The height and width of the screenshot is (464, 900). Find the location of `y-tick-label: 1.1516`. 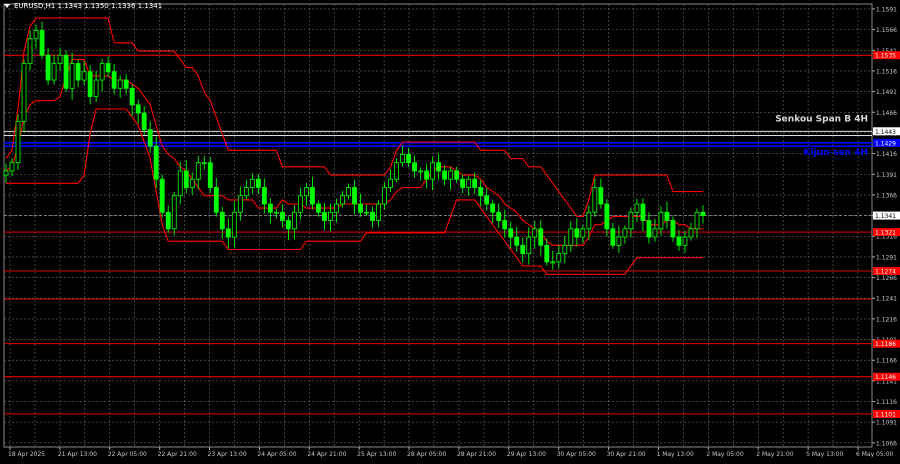

y-tick-label: 1.1516 is located at coordinates (886, 71).